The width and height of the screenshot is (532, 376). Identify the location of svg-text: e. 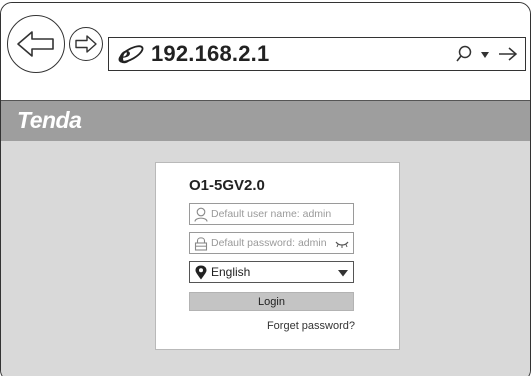
(125, 54).